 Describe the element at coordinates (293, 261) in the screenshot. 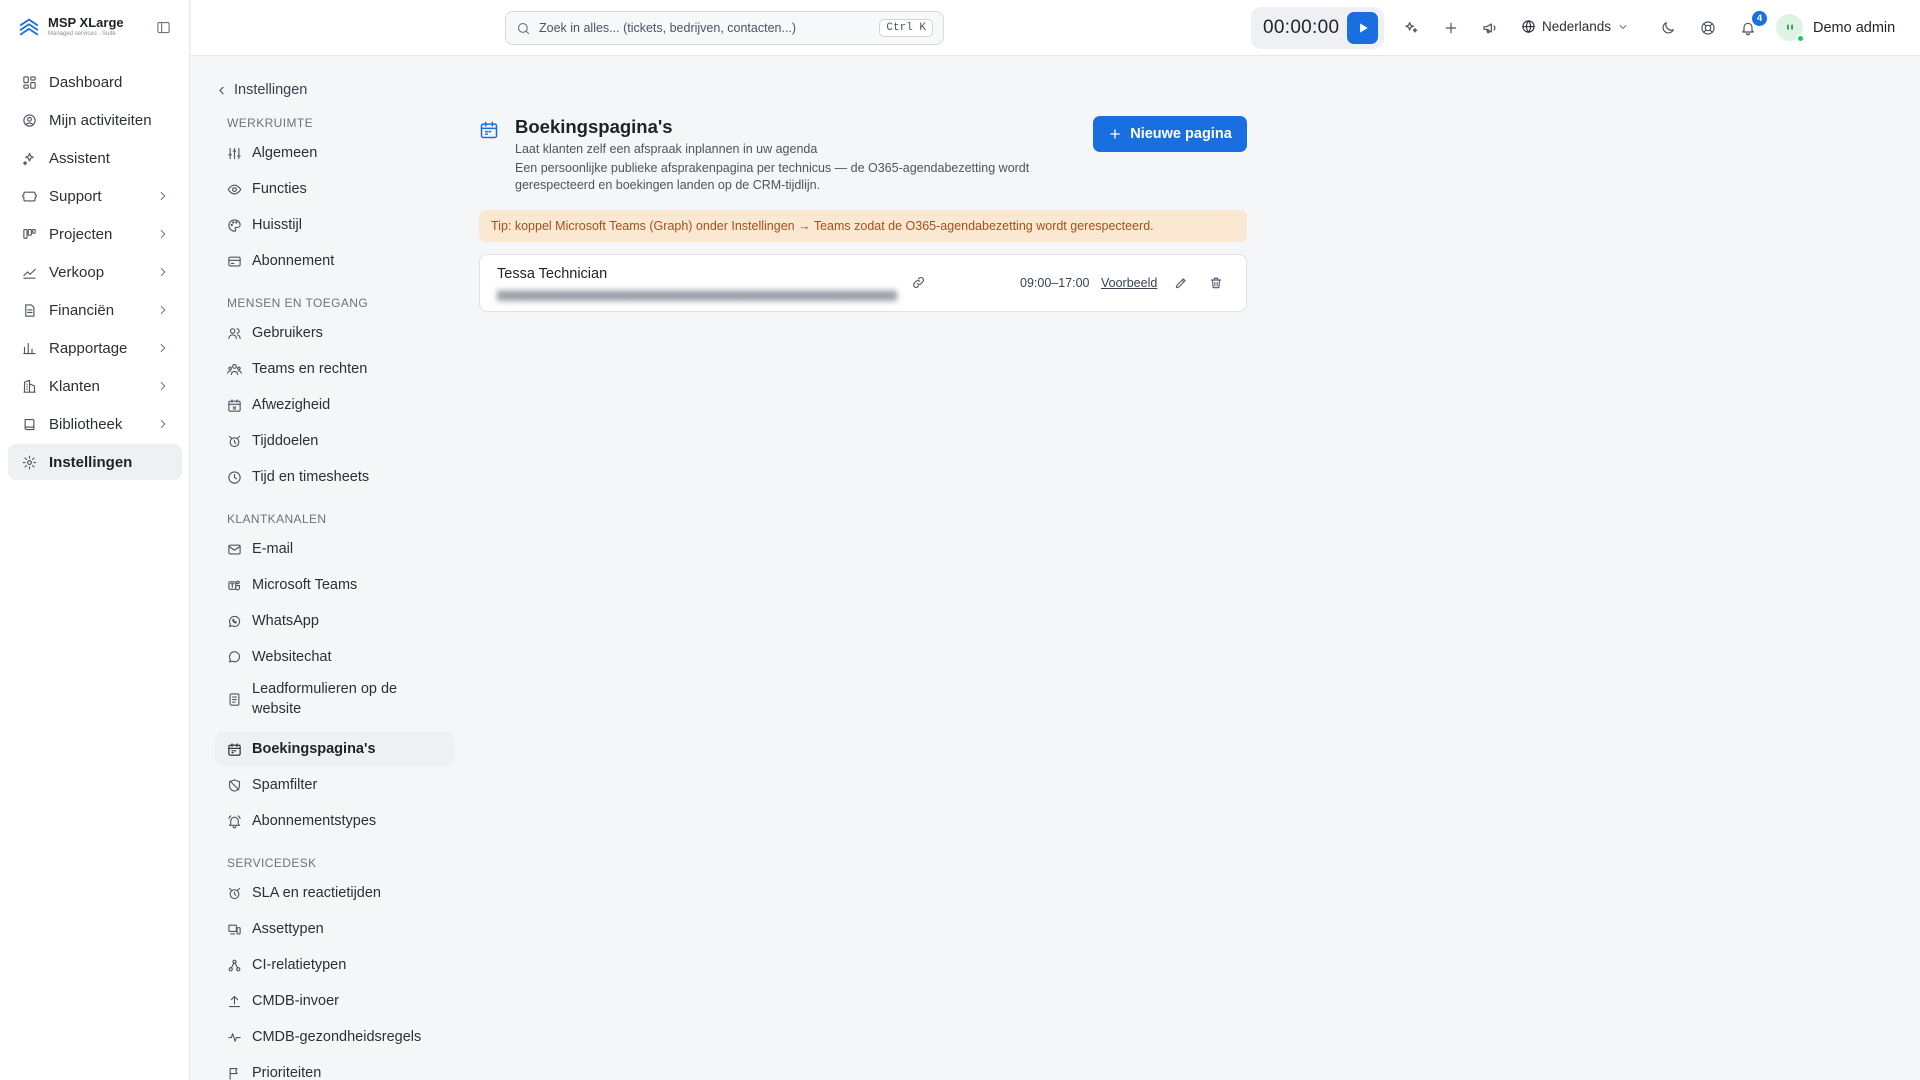

I see `settings-item-label: Abonnement` at that location.